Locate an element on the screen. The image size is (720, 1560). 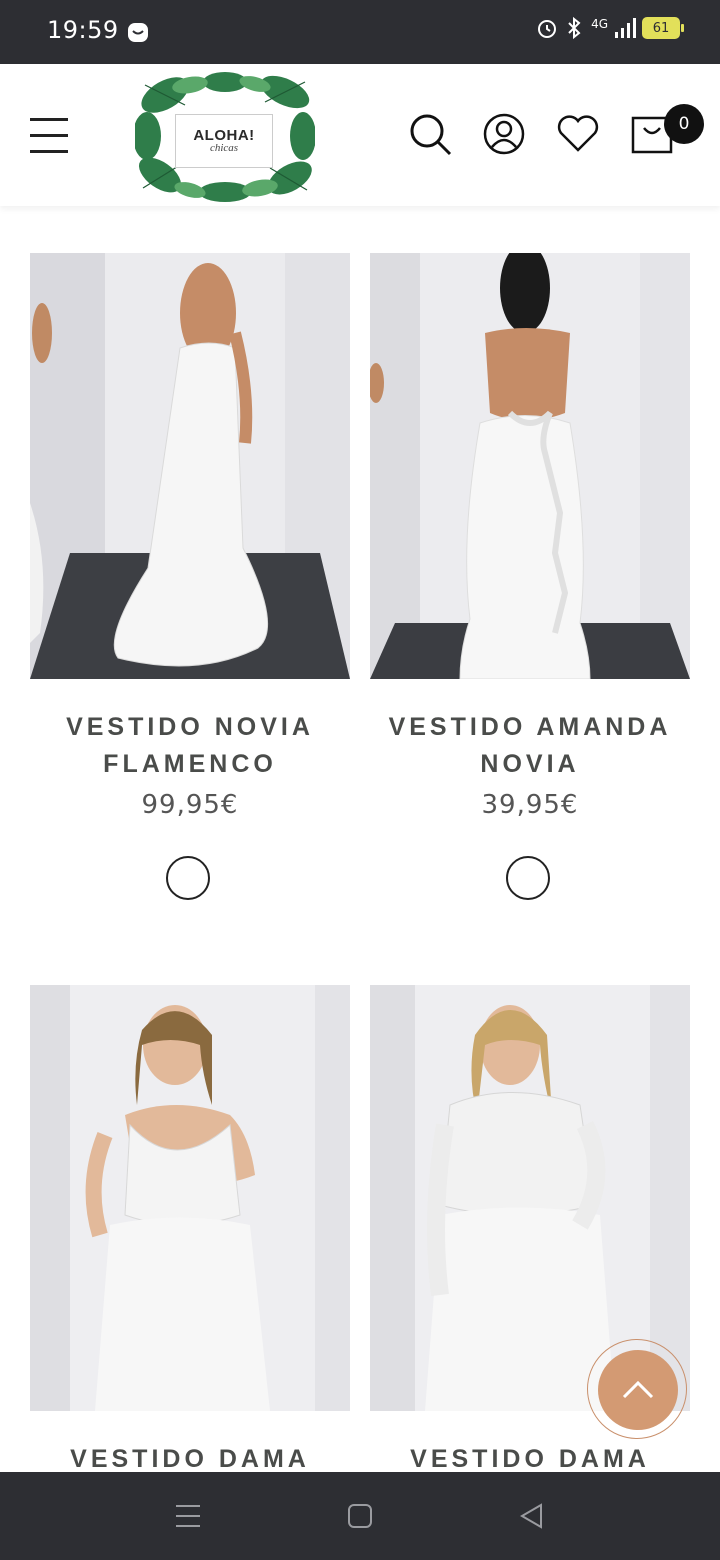
product-title: VESTIDO NOVIA FLAMENCO is located at coordinates (190, 746).